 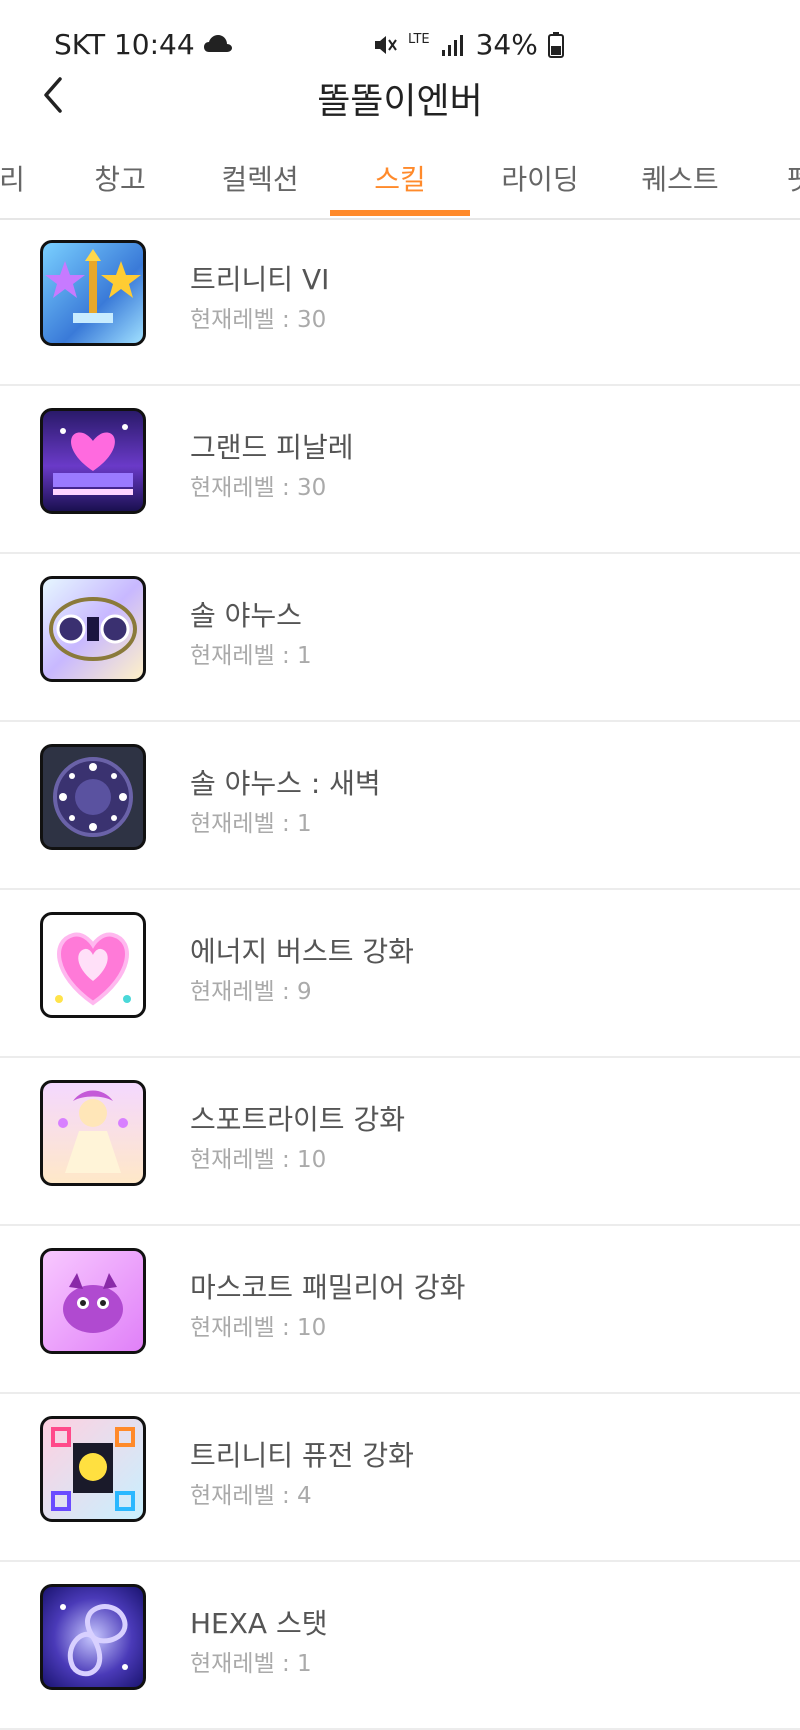 What do you see at coordinates (679, 178) in the screenshot?
I see `tab-quest: 퀘스트` at bounding box center [679, 178].